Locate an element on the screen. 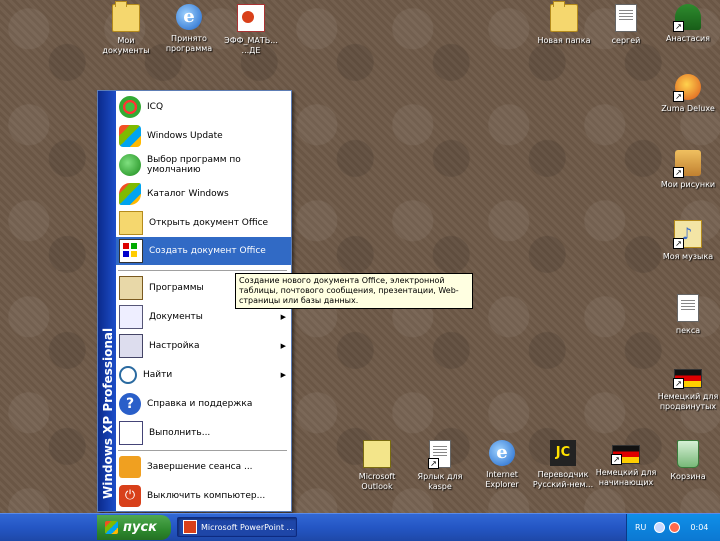  desktop-icon-label: Немецкий для начинающих is located at coordinates (626, 477).